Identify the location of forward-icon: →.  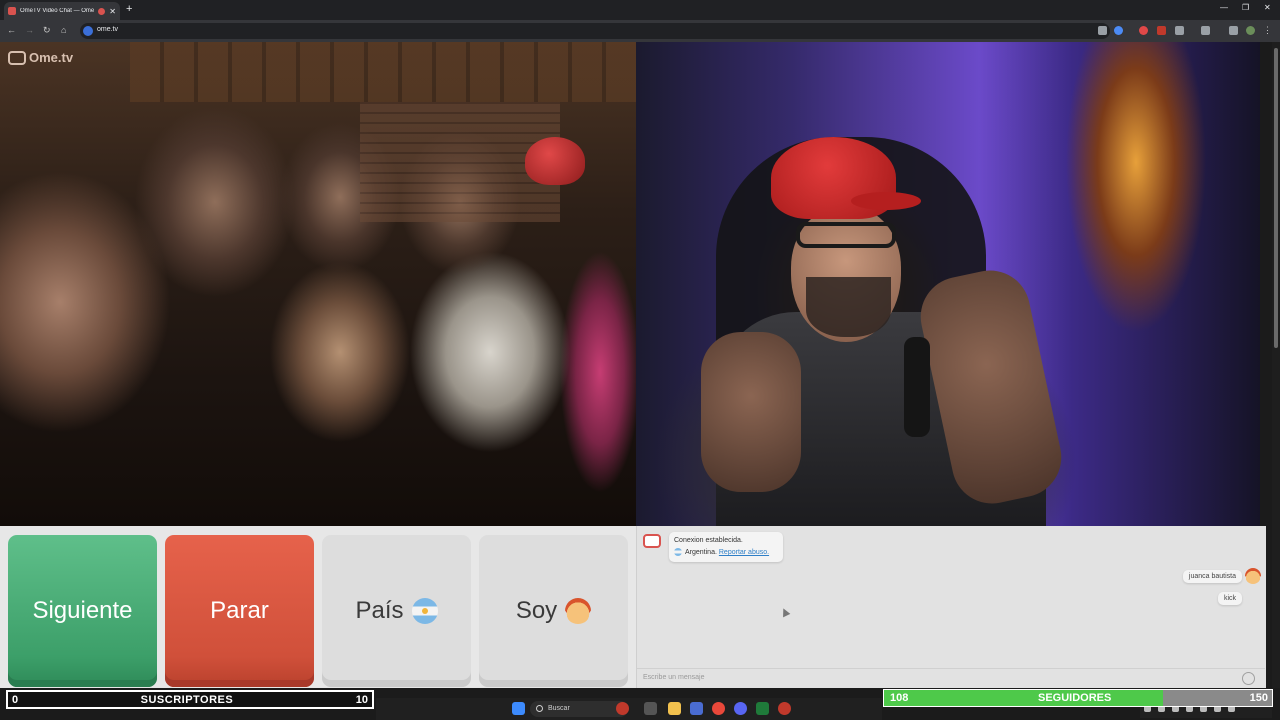
(29, 30).